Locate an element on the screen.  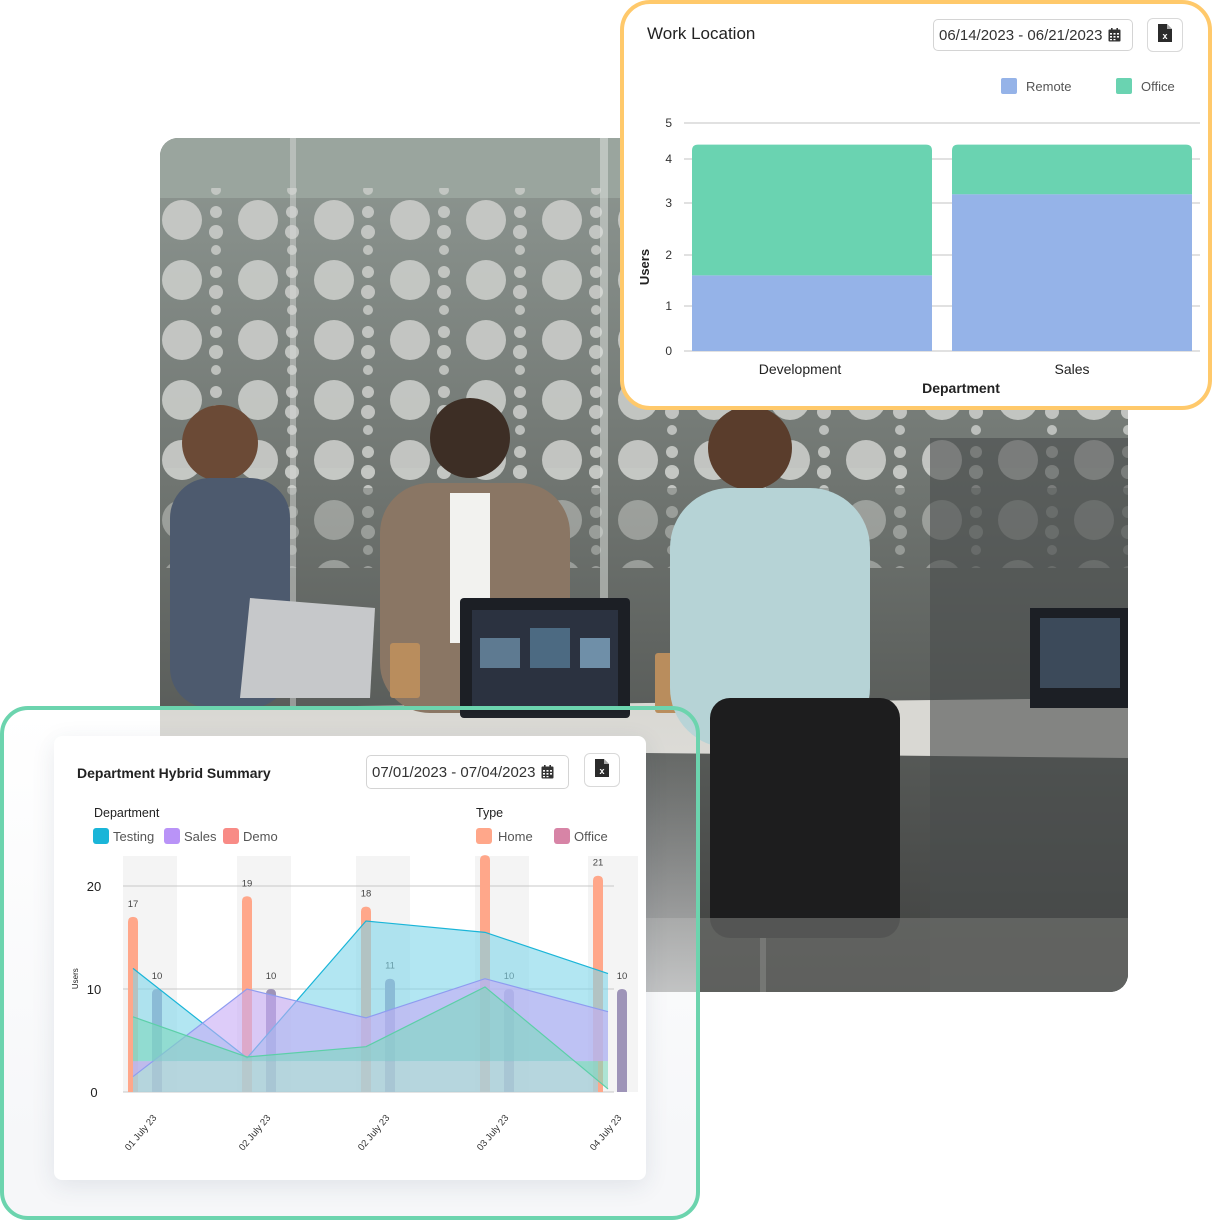
department-hybrid-title: Department Hybrid Summary is located at coordinates (174, 773).